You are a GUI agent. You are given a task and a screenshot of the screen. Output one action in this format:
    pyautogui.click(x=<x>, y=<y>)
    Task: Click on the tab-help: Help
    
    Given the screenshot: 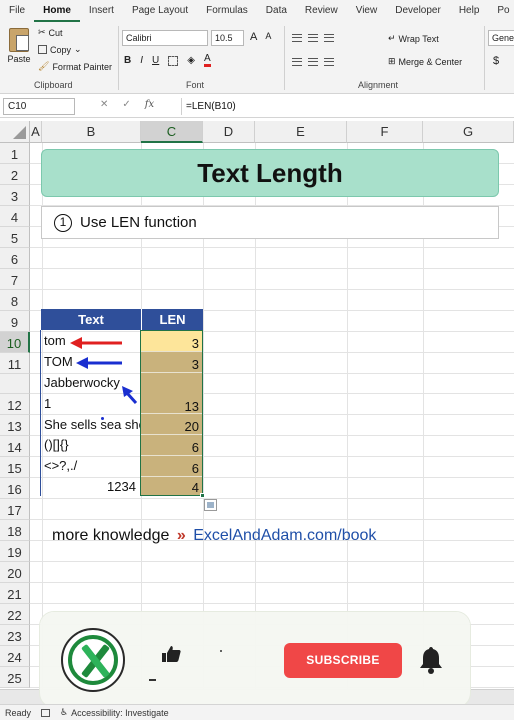 What is the action you would take?
    pyautogui.click(x=469, y=11)
    